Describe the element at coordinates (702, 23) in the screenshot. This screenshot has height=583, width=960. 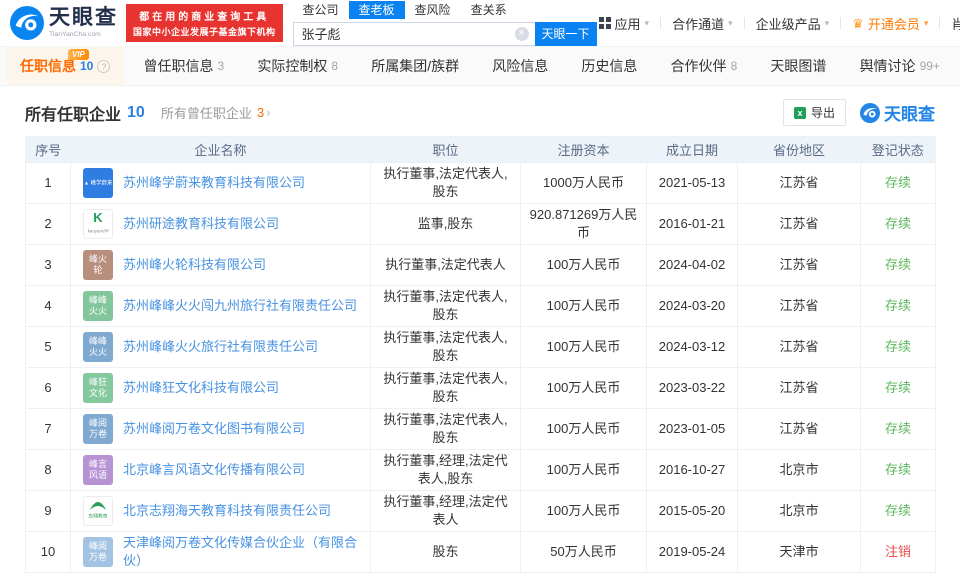
I see `nav-item: 合作通道 ▾` at that location.